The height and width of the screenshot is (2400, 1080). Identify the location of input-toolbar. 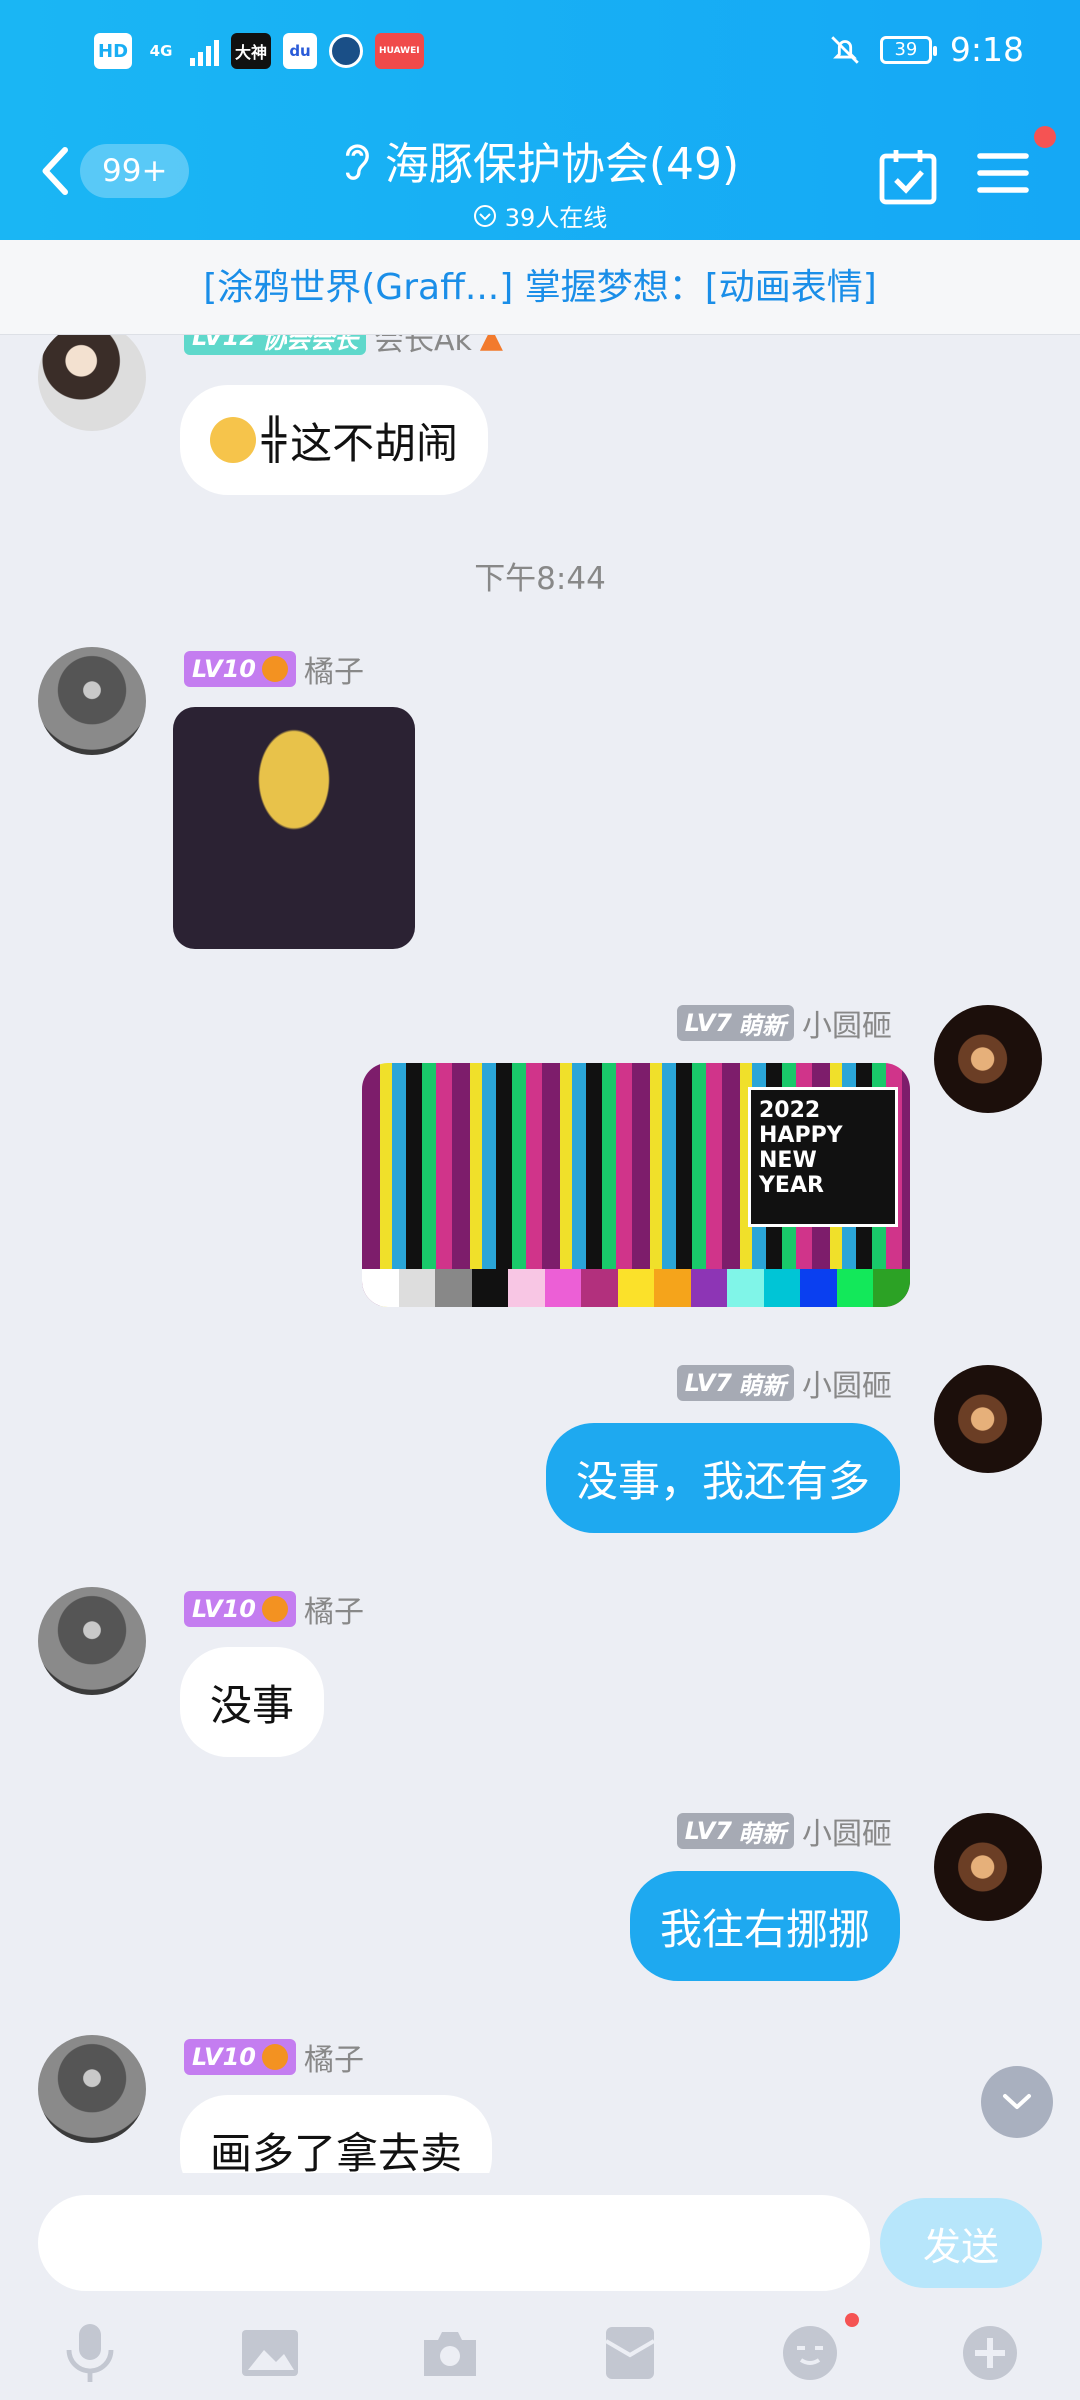
(540, 2353).